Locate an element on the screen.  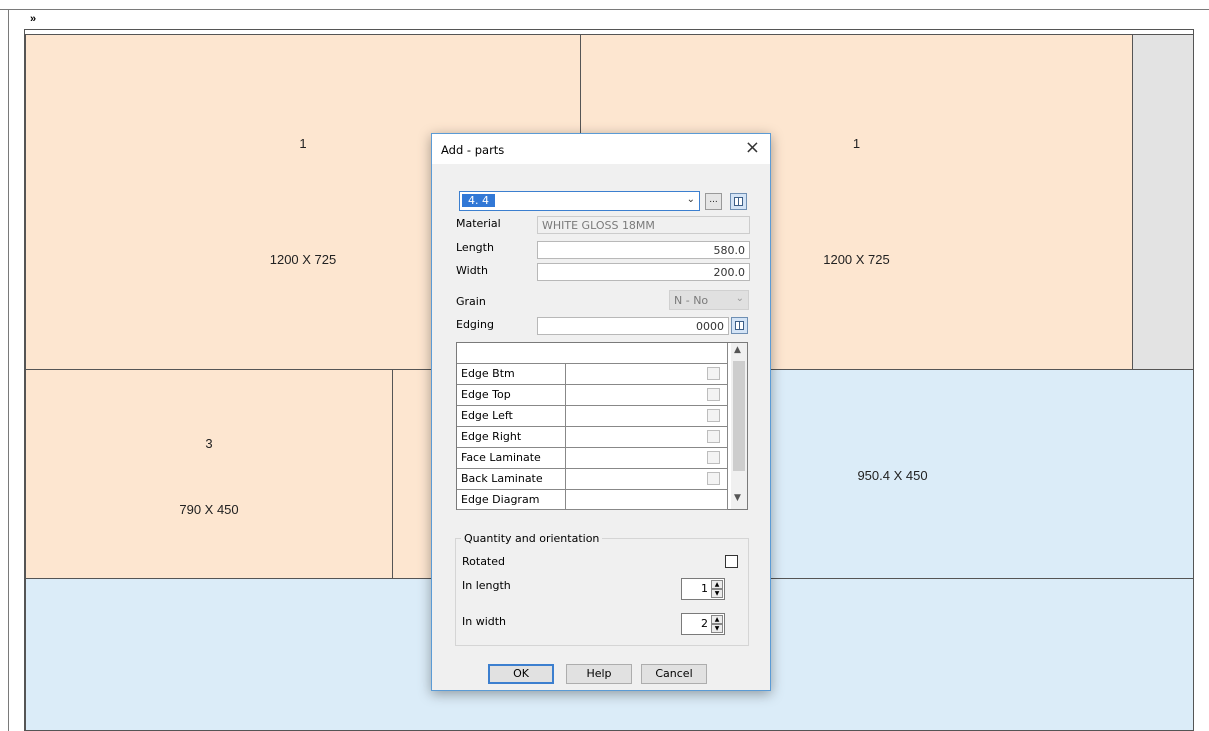
dialog-title: Add - parts is located at coordinates (473, 150).